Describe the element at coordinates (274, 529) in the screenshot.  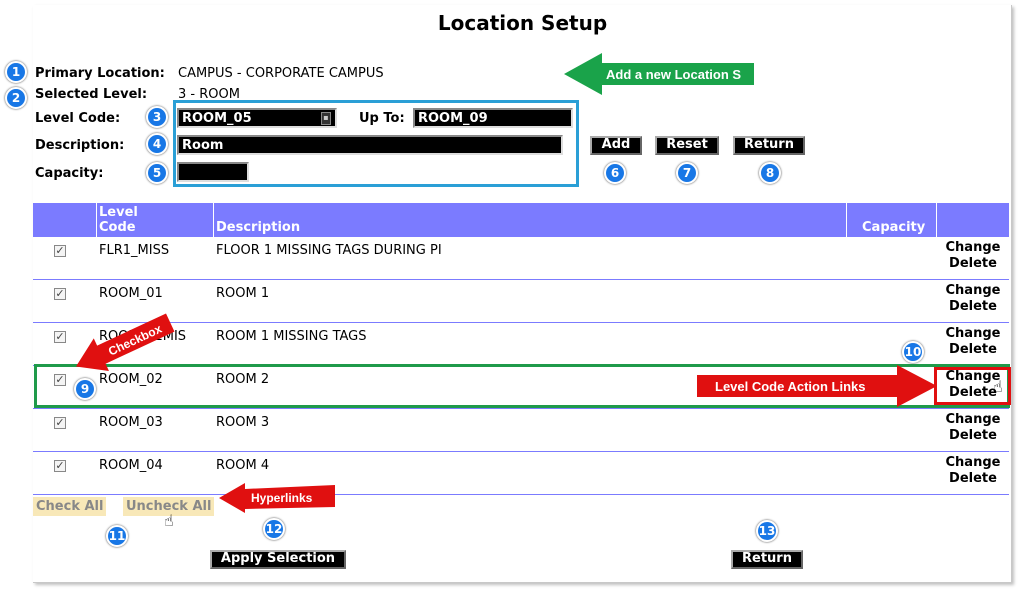
I see `step-badge: 12` at that location.